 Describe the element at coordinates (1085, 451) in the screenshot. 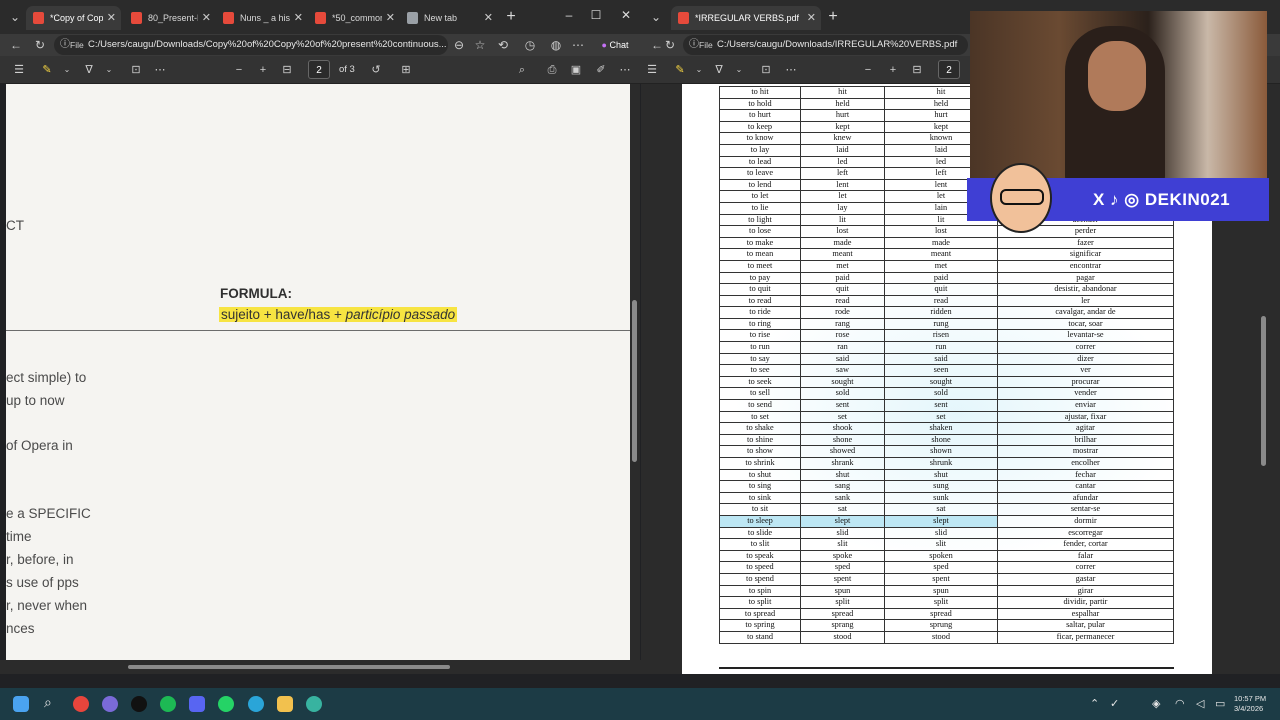

I see `translation-cell: mostrar` at that location.